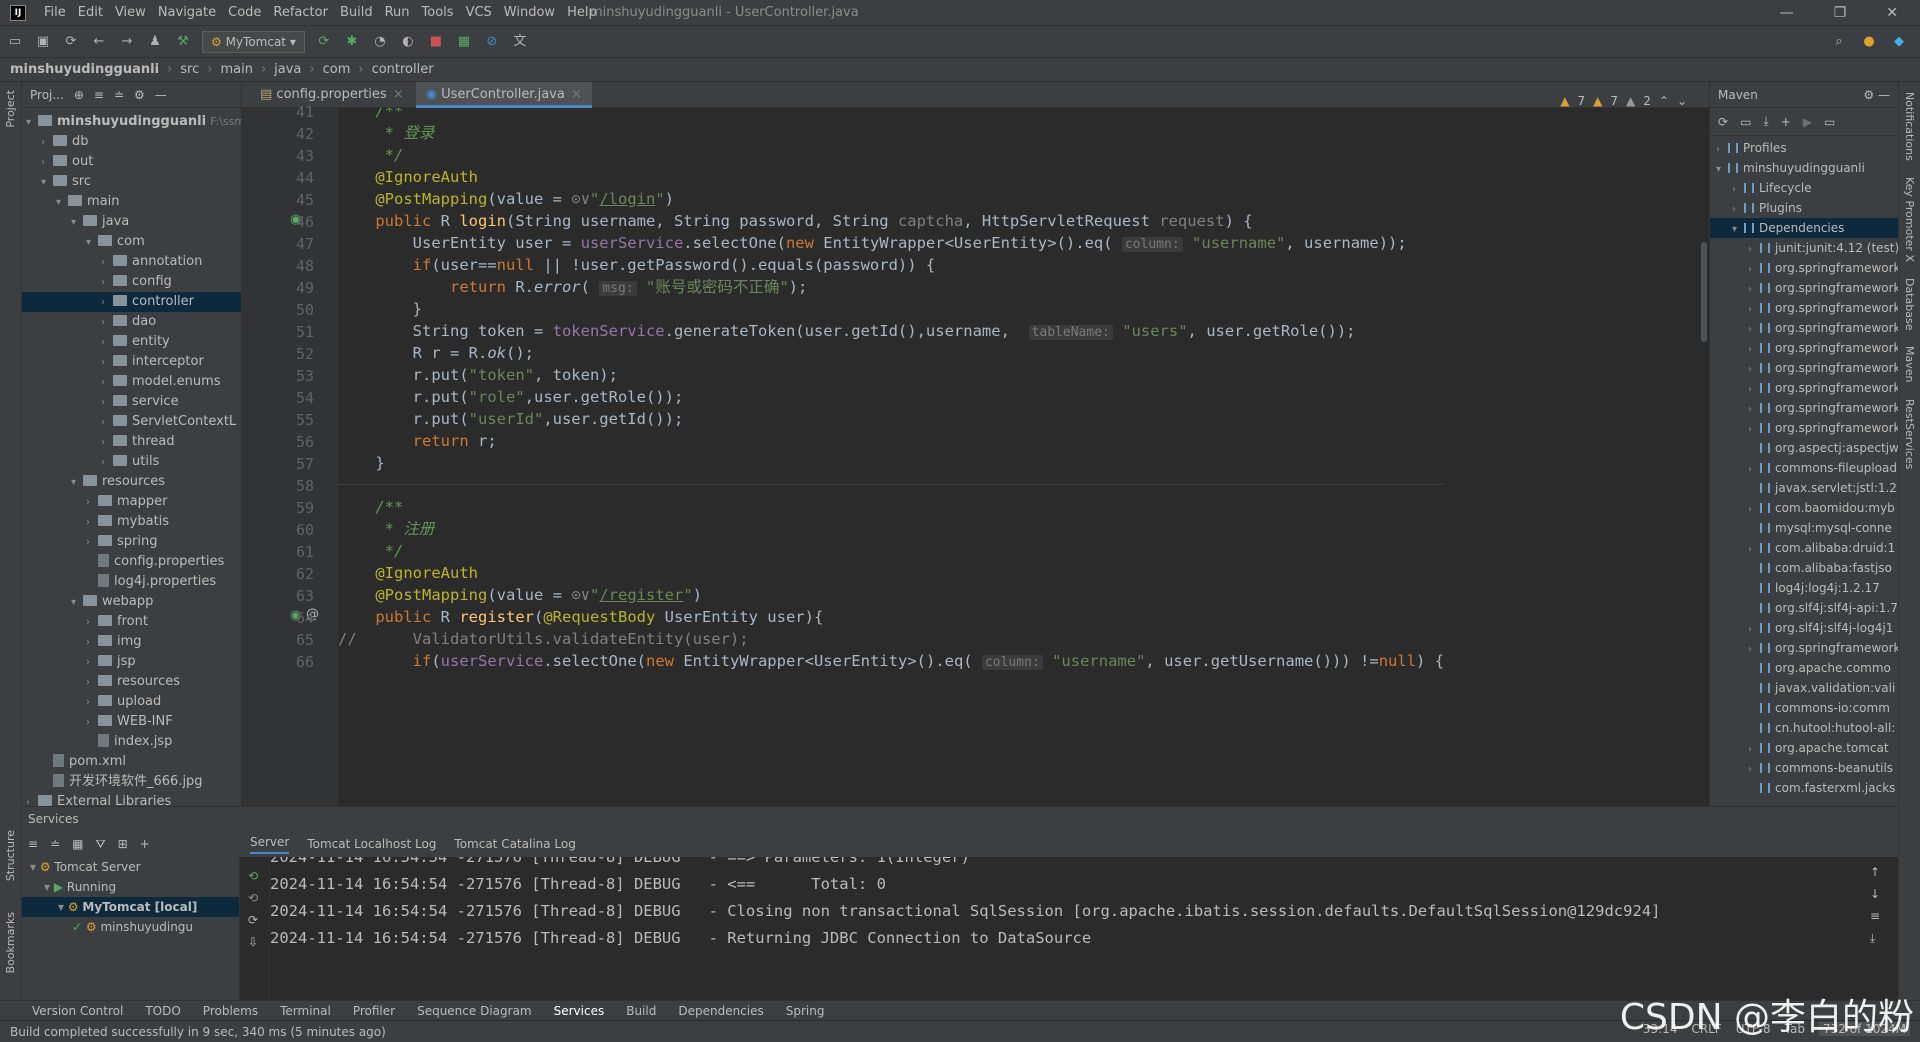 The width and height of the screenshot is (1920, 1042). What do you see at coordinates (10, 109) in the screenshot?
I see `project-tool-tab: Project` at bounding box center [10, 109].